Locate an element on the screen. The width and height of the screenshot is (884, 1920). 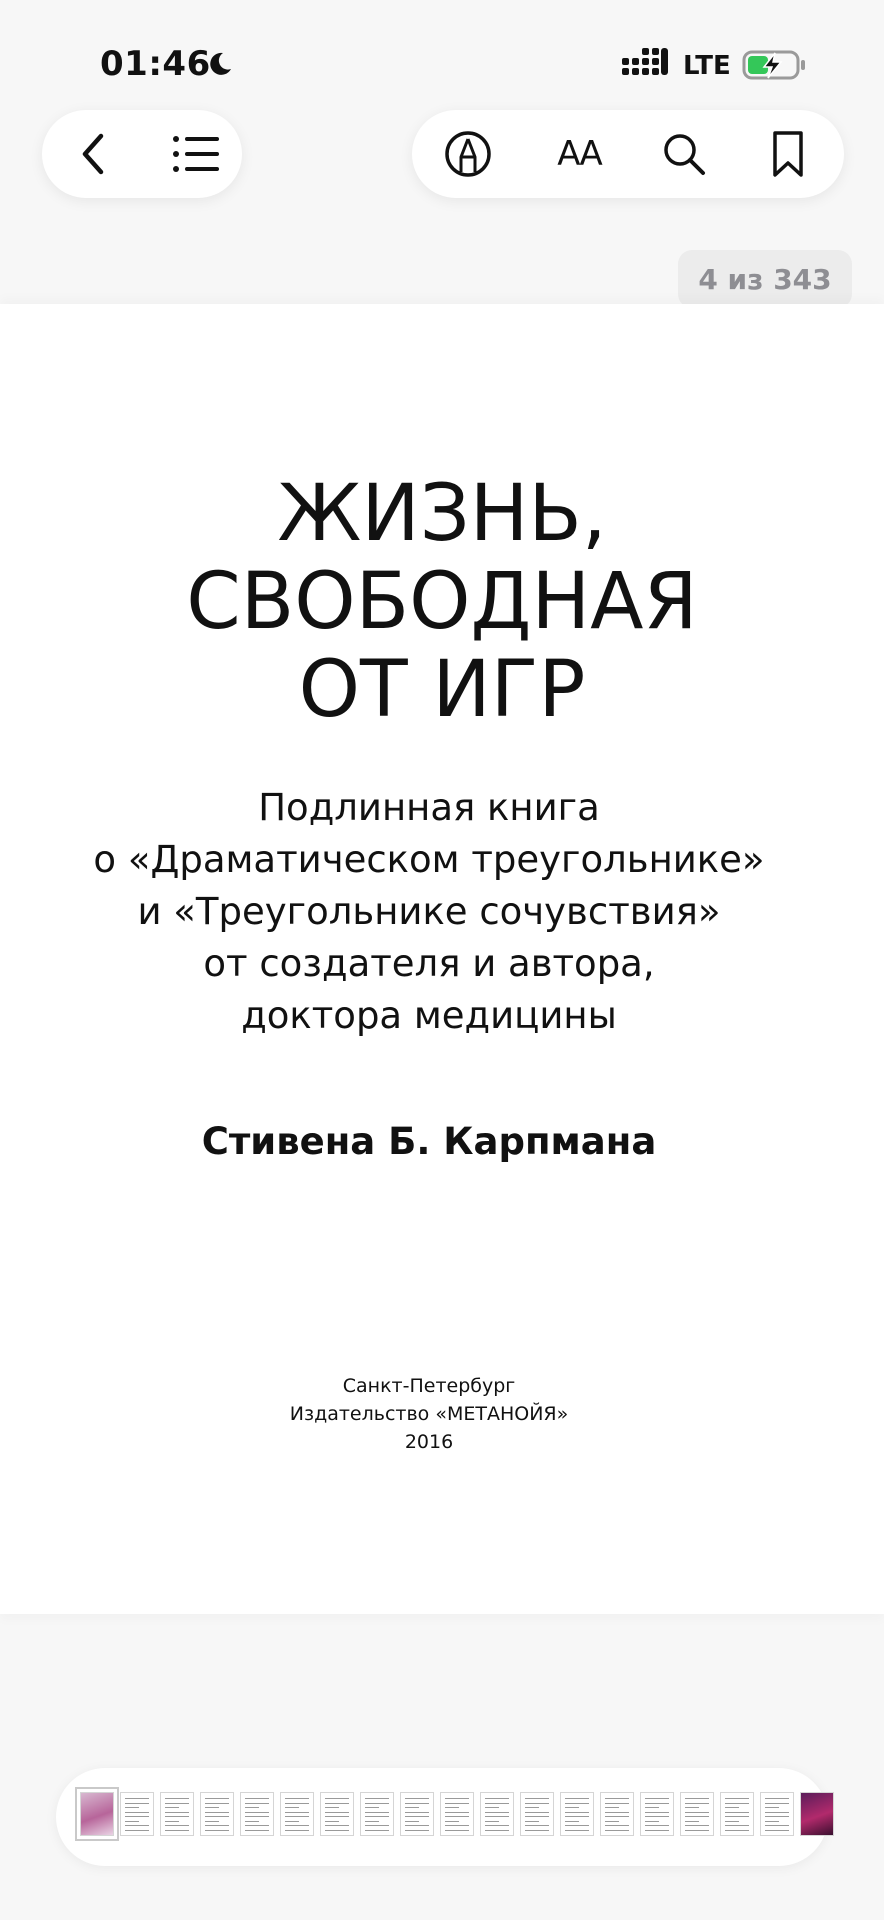
title-line: СВОБОДНАЯ is located at coordinates (442, 602).